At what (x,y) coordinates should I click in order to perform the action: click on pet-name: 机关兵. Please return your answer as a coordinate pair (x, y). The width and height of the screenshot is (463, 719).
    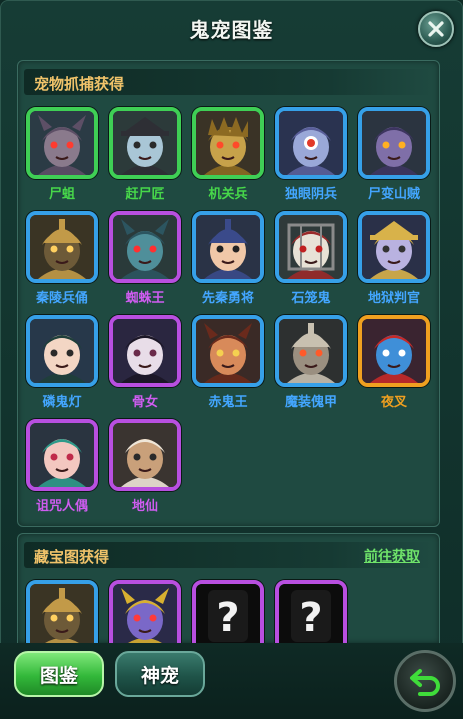
    Looking at the image, I should click on (228, 194).